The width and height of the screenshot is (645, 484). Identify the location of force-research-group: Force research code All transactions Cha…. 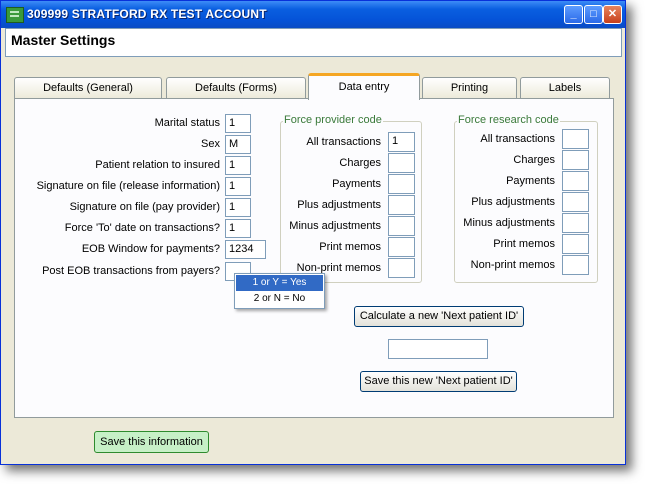
(526, 198).